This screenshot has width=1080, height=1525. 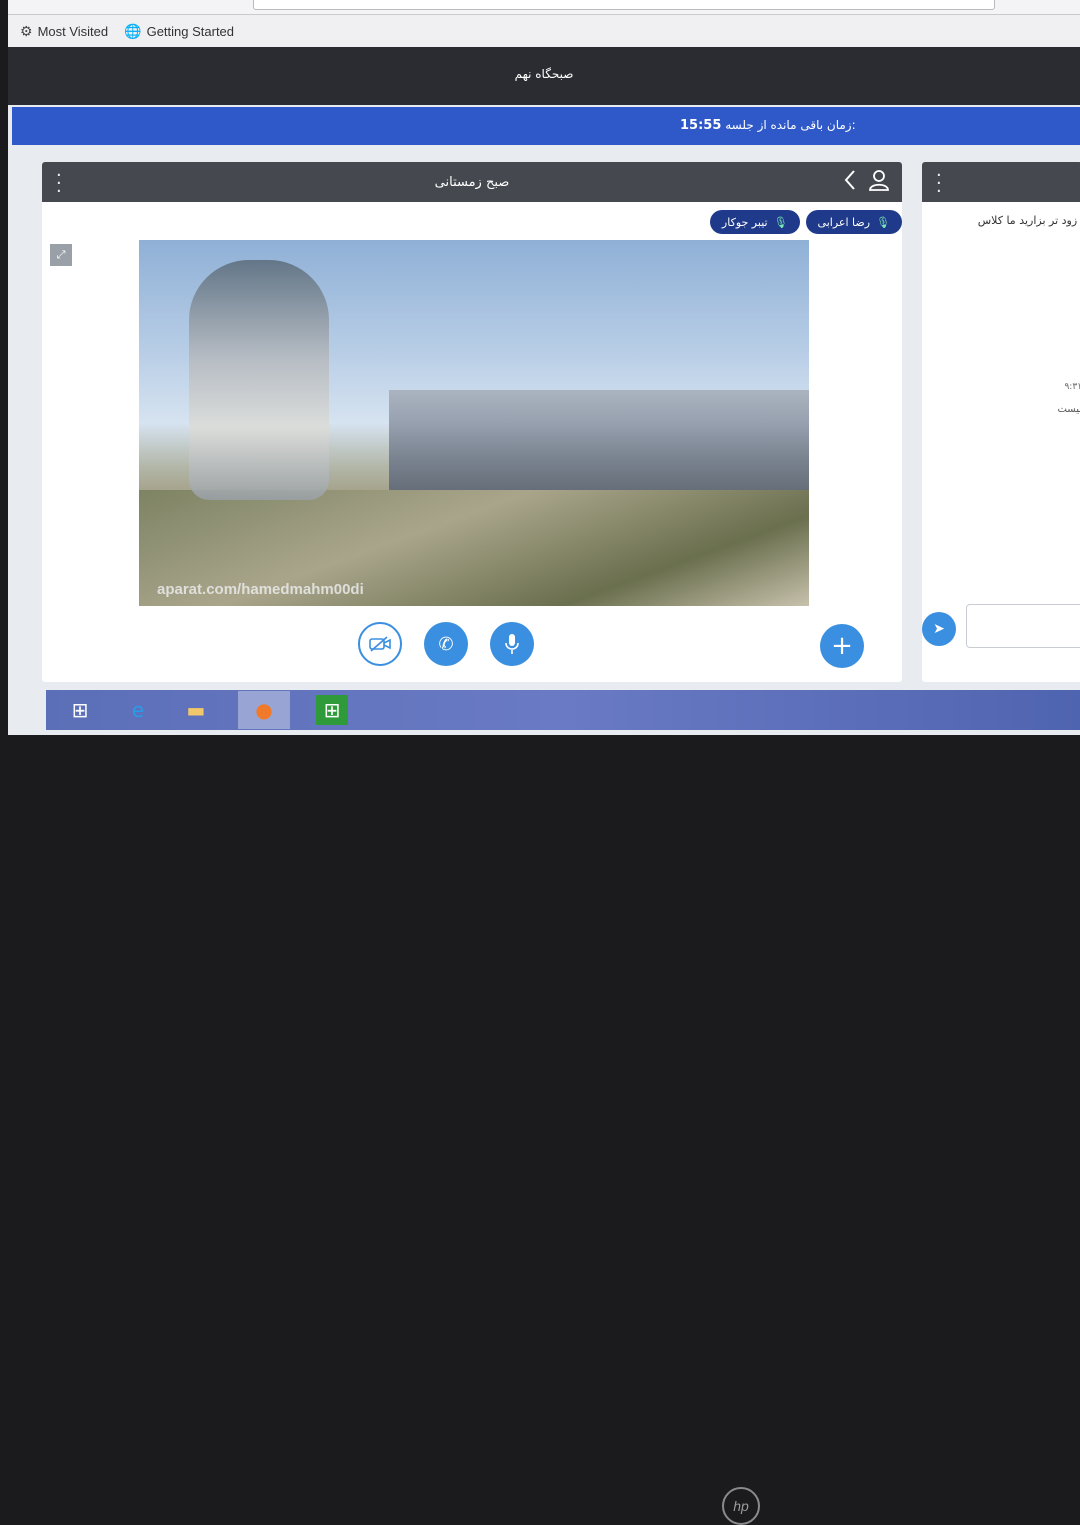 What do you see at coordinates (26, 30) in the screenshot?
I see `gear-icon: ⚙` at bounding box center [26, 30].